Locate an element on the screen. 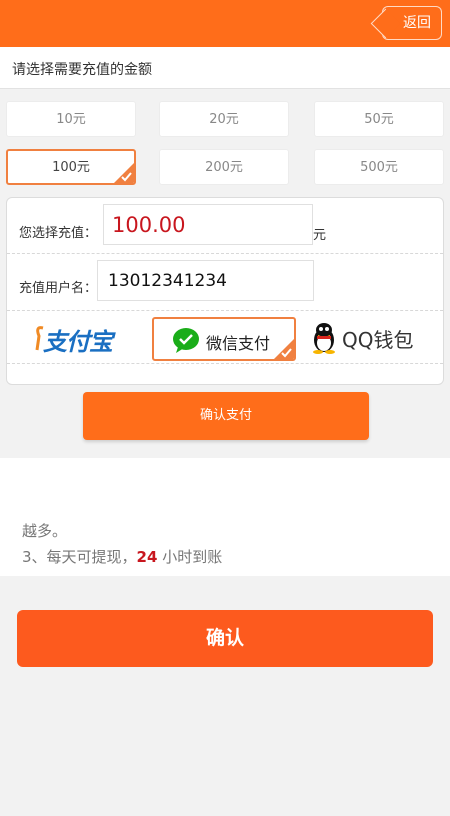 The height and width of the screenshot is (816, 450). amount-option-20: 20元 is located at coordinates (224, 119).